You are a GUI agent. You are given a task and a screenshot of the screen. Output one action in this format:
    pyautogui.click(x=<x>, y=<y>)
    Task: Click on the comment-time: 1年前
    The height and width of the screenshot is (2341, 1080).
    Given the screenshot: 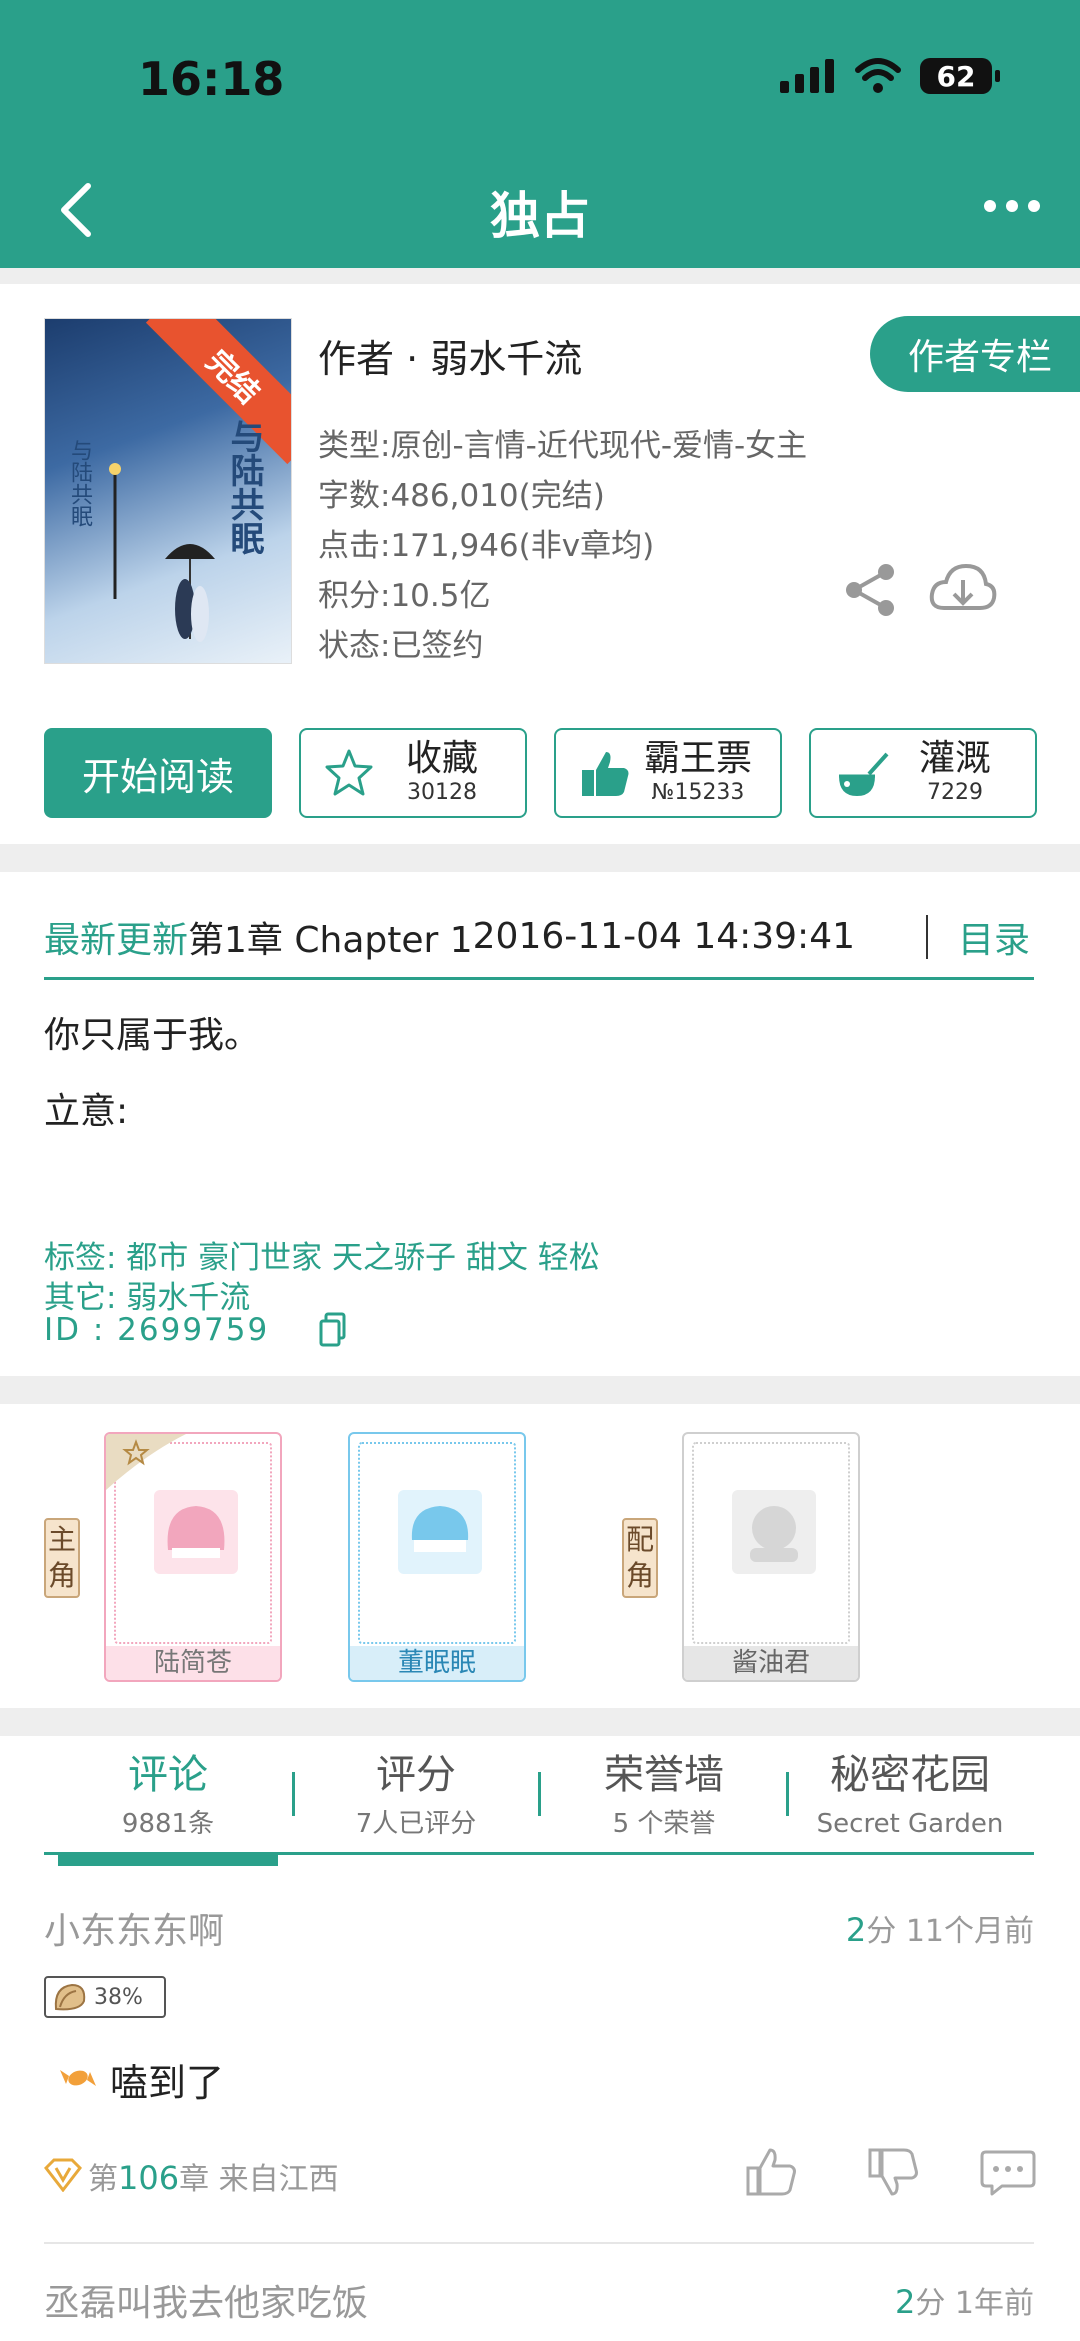 What is the action you would take?
    pyautogui.click(x=994, y=2303)
    